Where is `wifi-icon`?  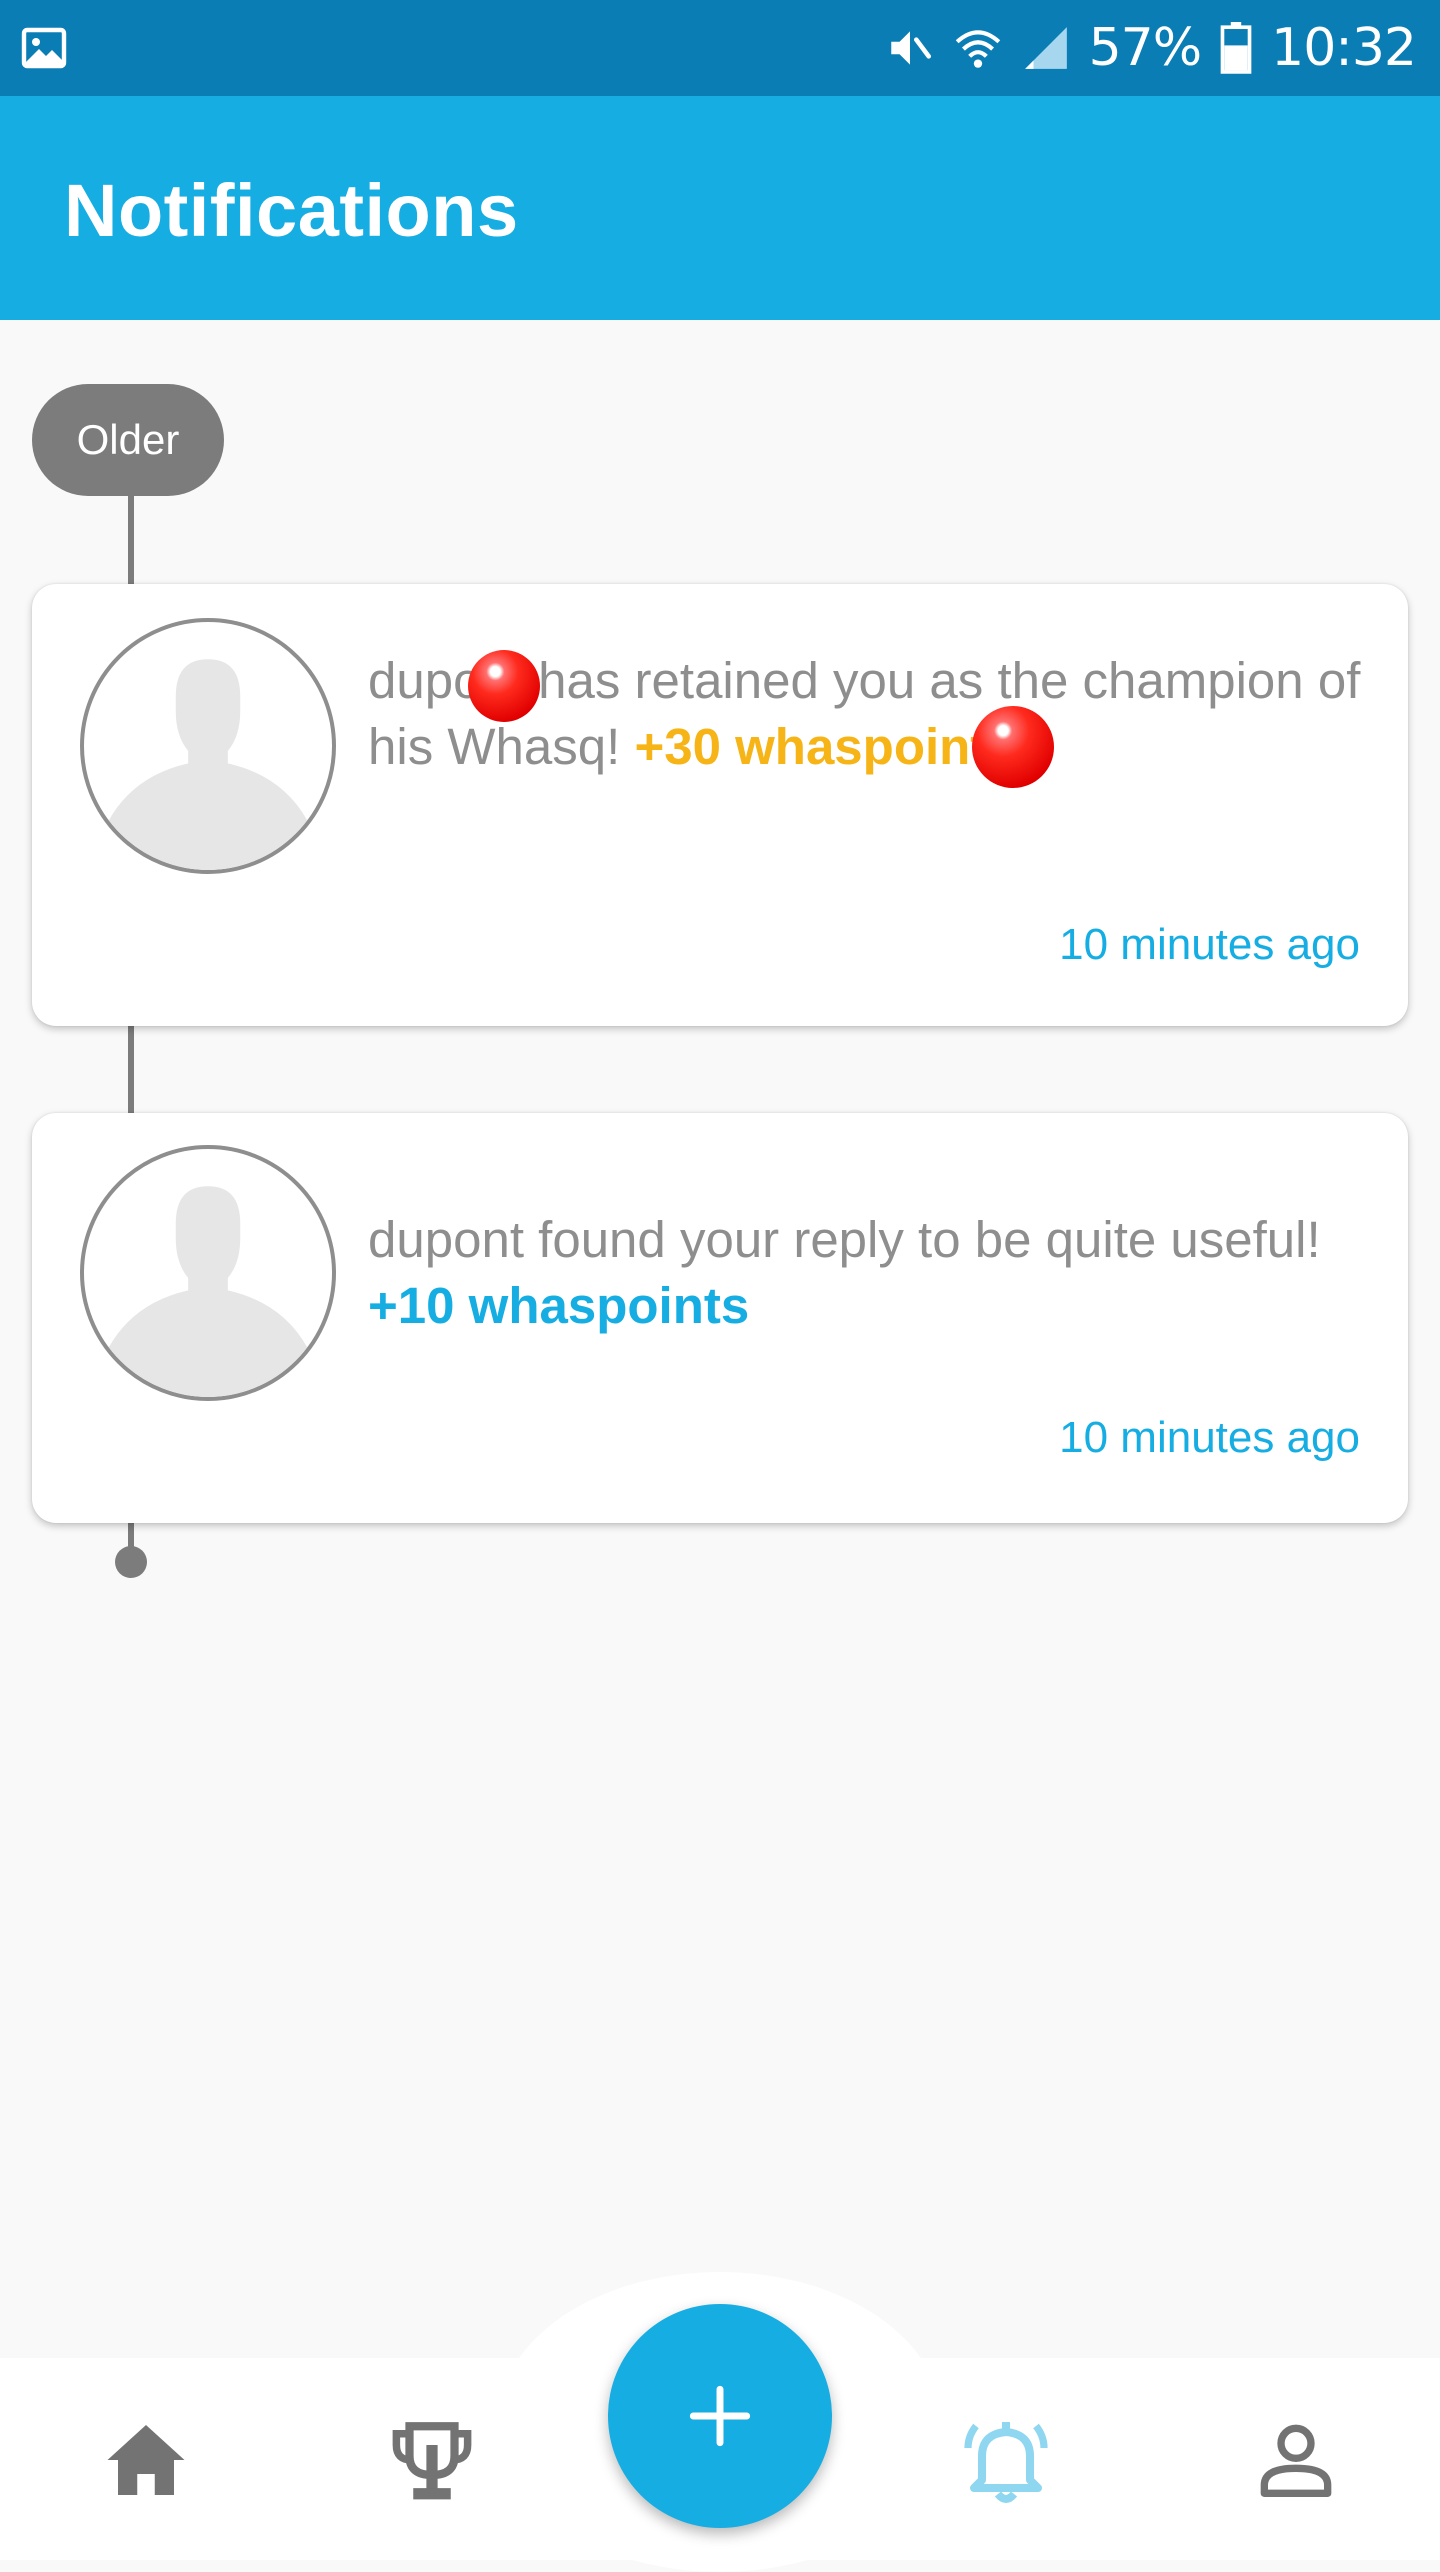 wifi-icon is located at coordinates (977, 49).